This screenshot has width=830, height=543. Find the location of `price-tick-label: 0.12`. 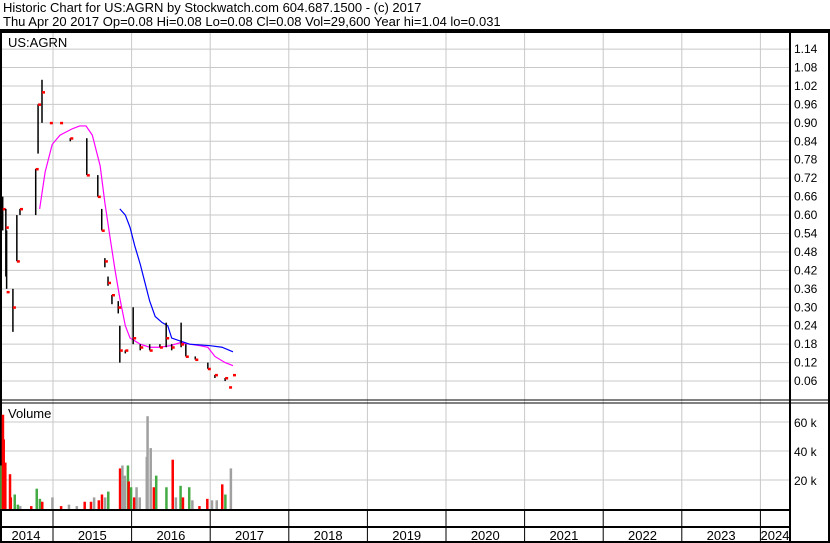

price-tick-label: 0.12 is located at coordinates (806, 363).